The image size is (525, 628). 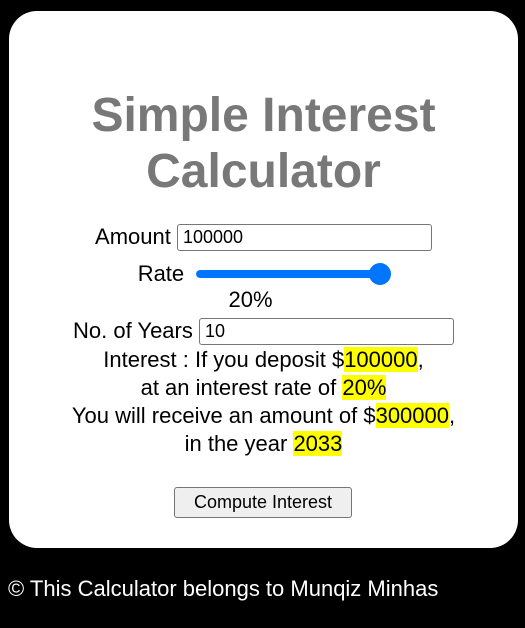 I want to click on amount-row: Amount, so click(x=263, y=236).